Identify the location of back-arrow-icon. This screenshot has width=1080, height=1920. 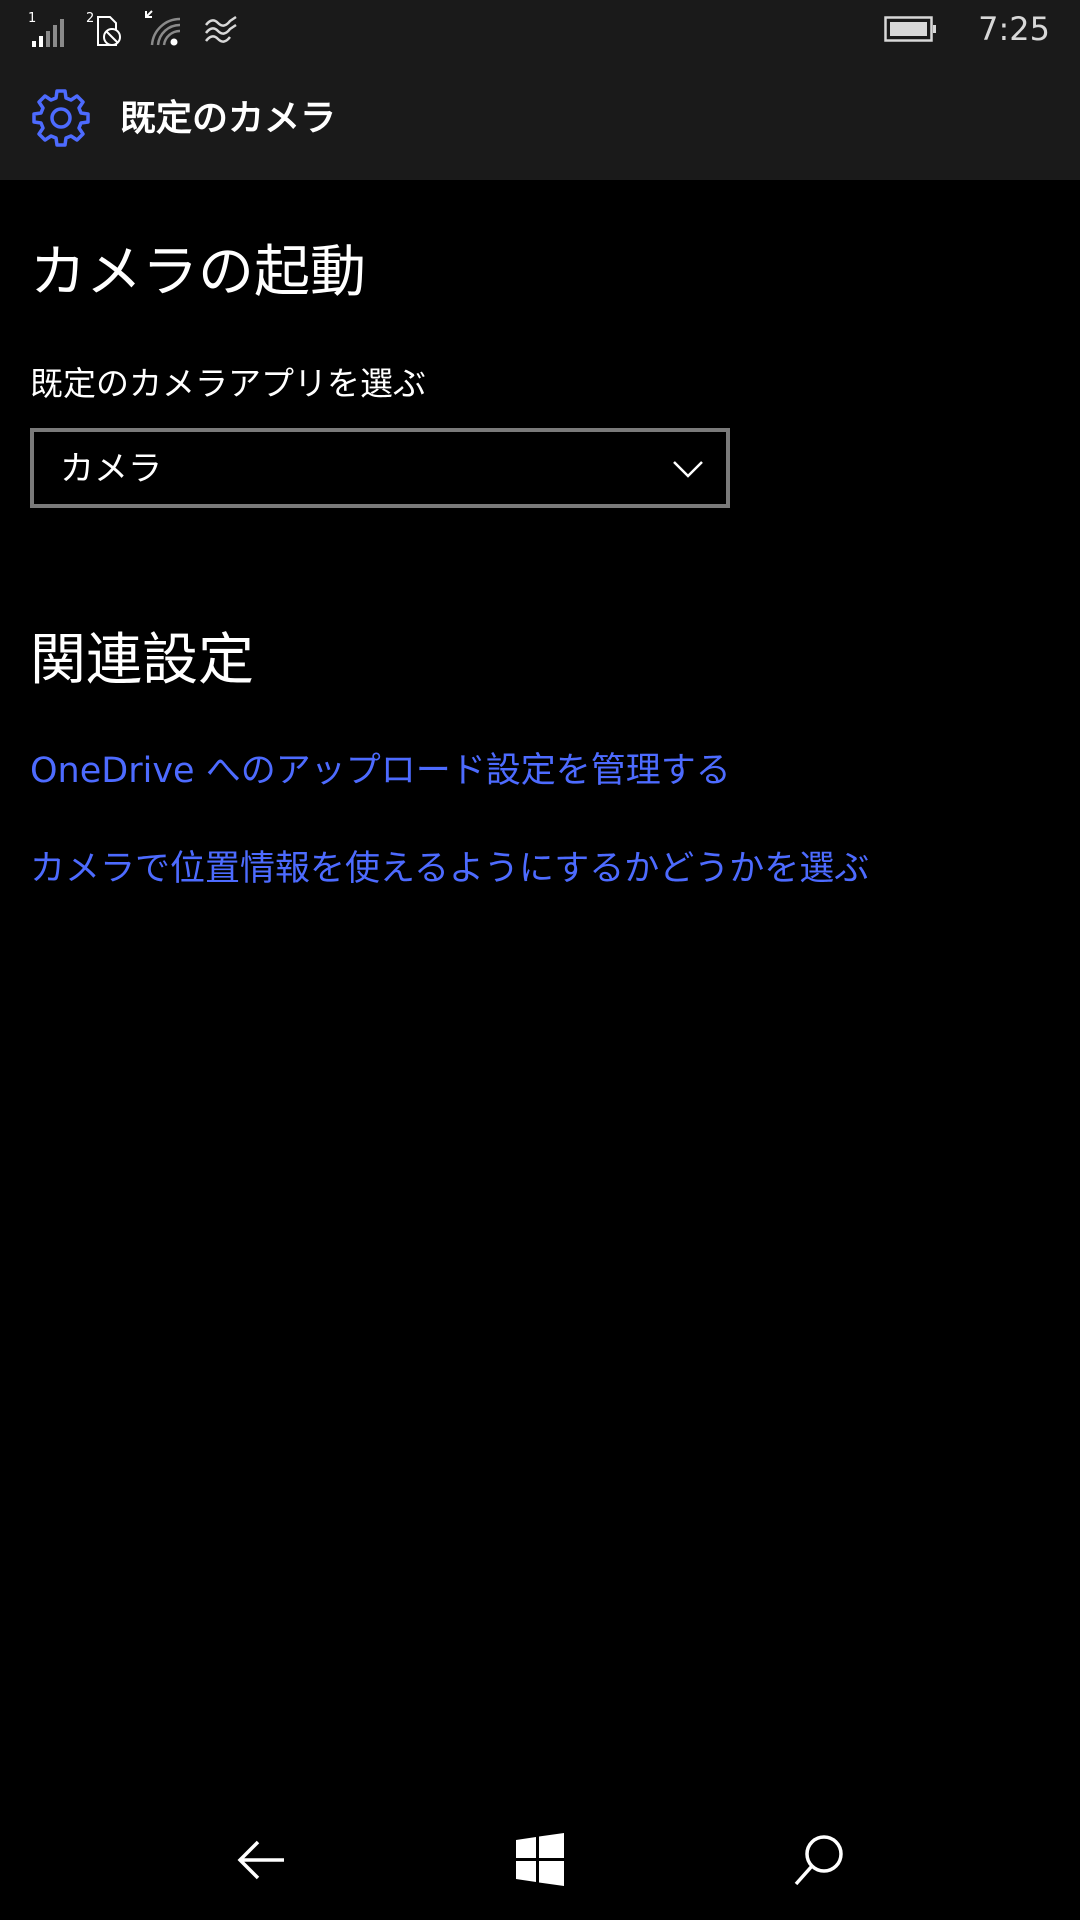
(262, 1860).